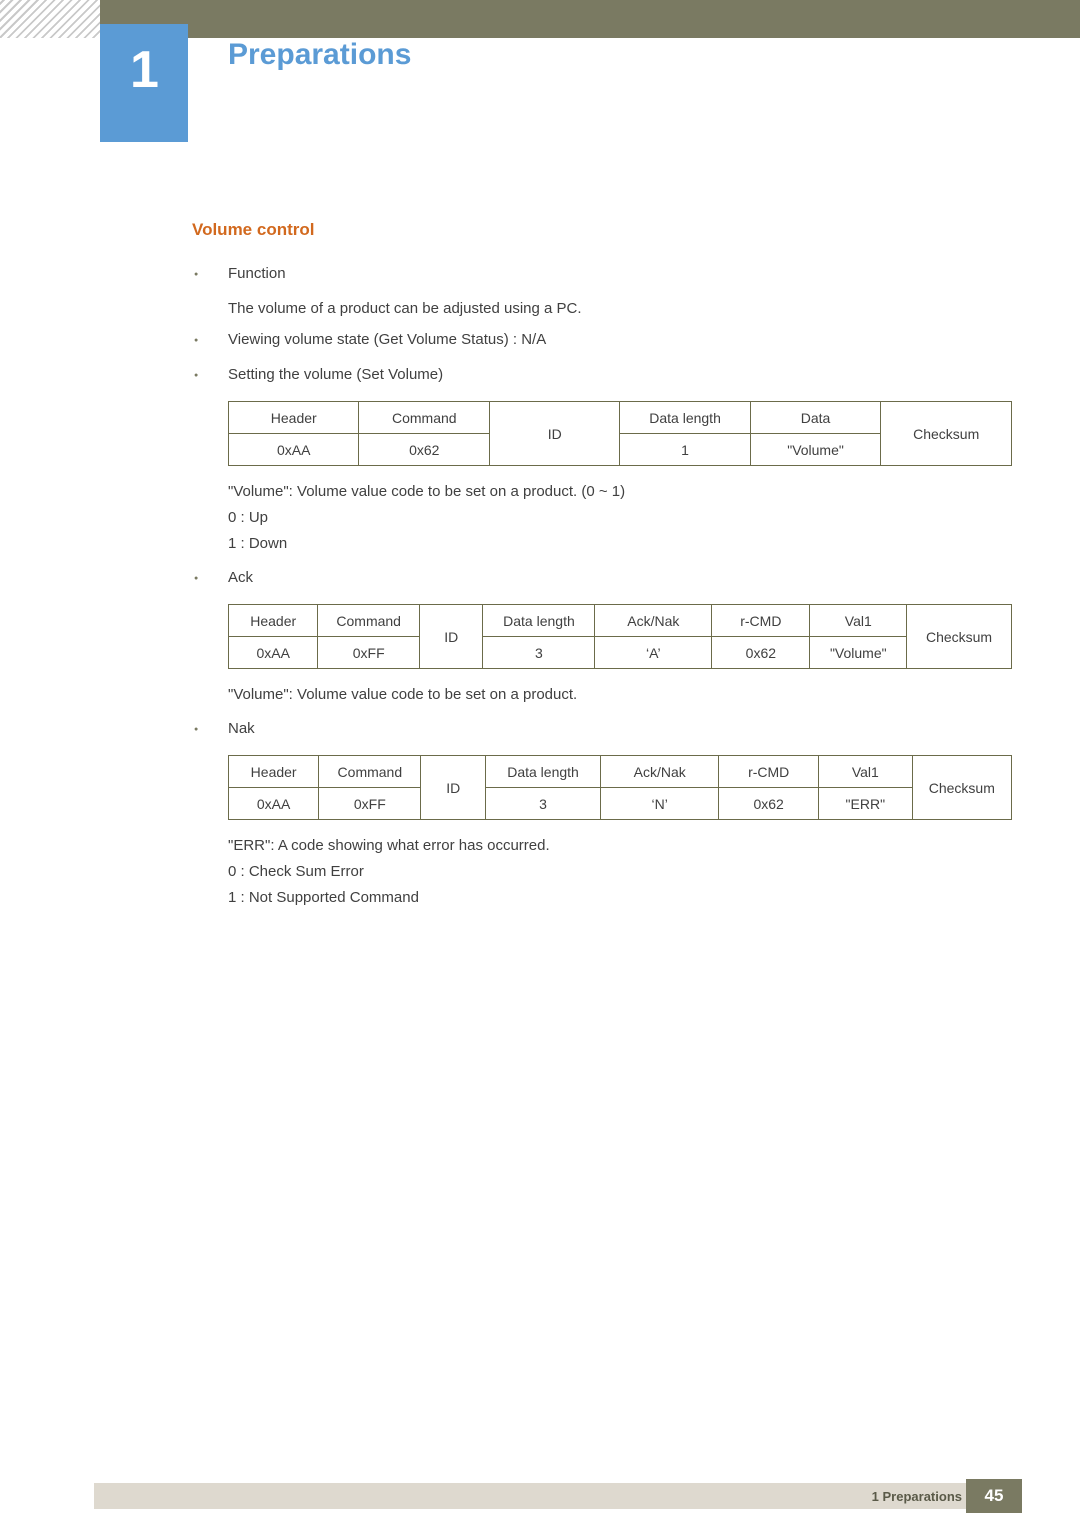 This screenshot has height=1527, width=1080. I want to click on cell-data: Data, so click(815, 417).